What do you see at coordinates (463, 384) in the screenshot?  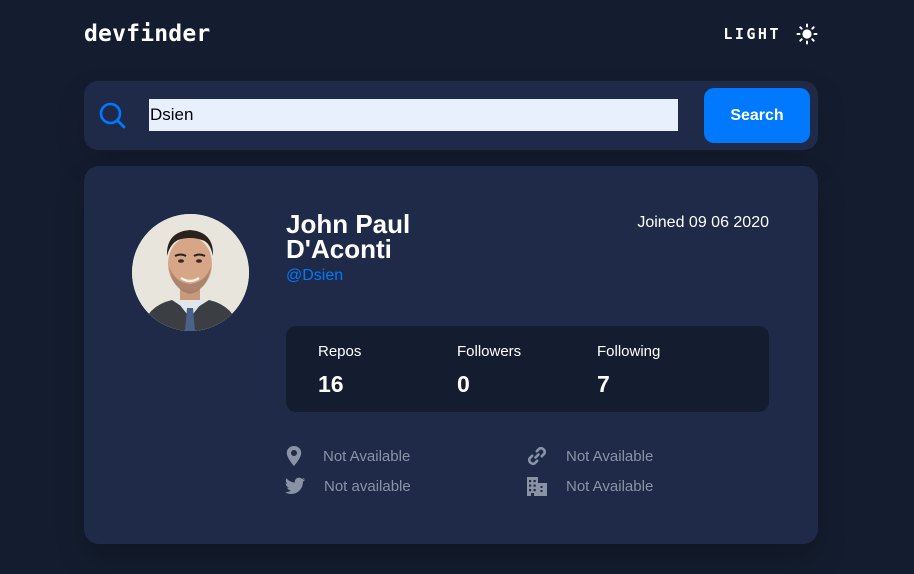 I see `stat-value: 0` at bounding box center [463, 384].